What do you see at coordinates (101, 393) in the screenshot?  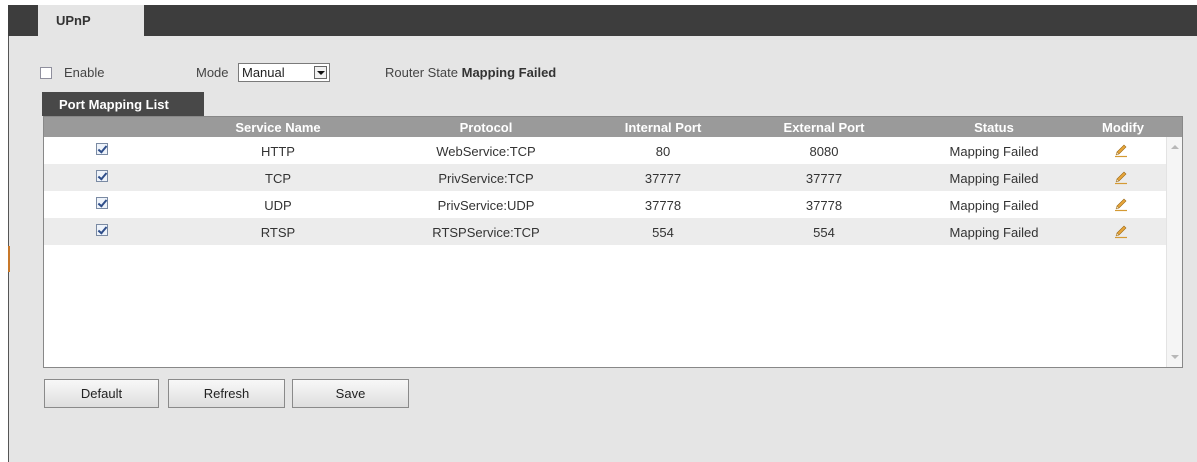 I see `default-button: Default` at bounding box center [101, 393].